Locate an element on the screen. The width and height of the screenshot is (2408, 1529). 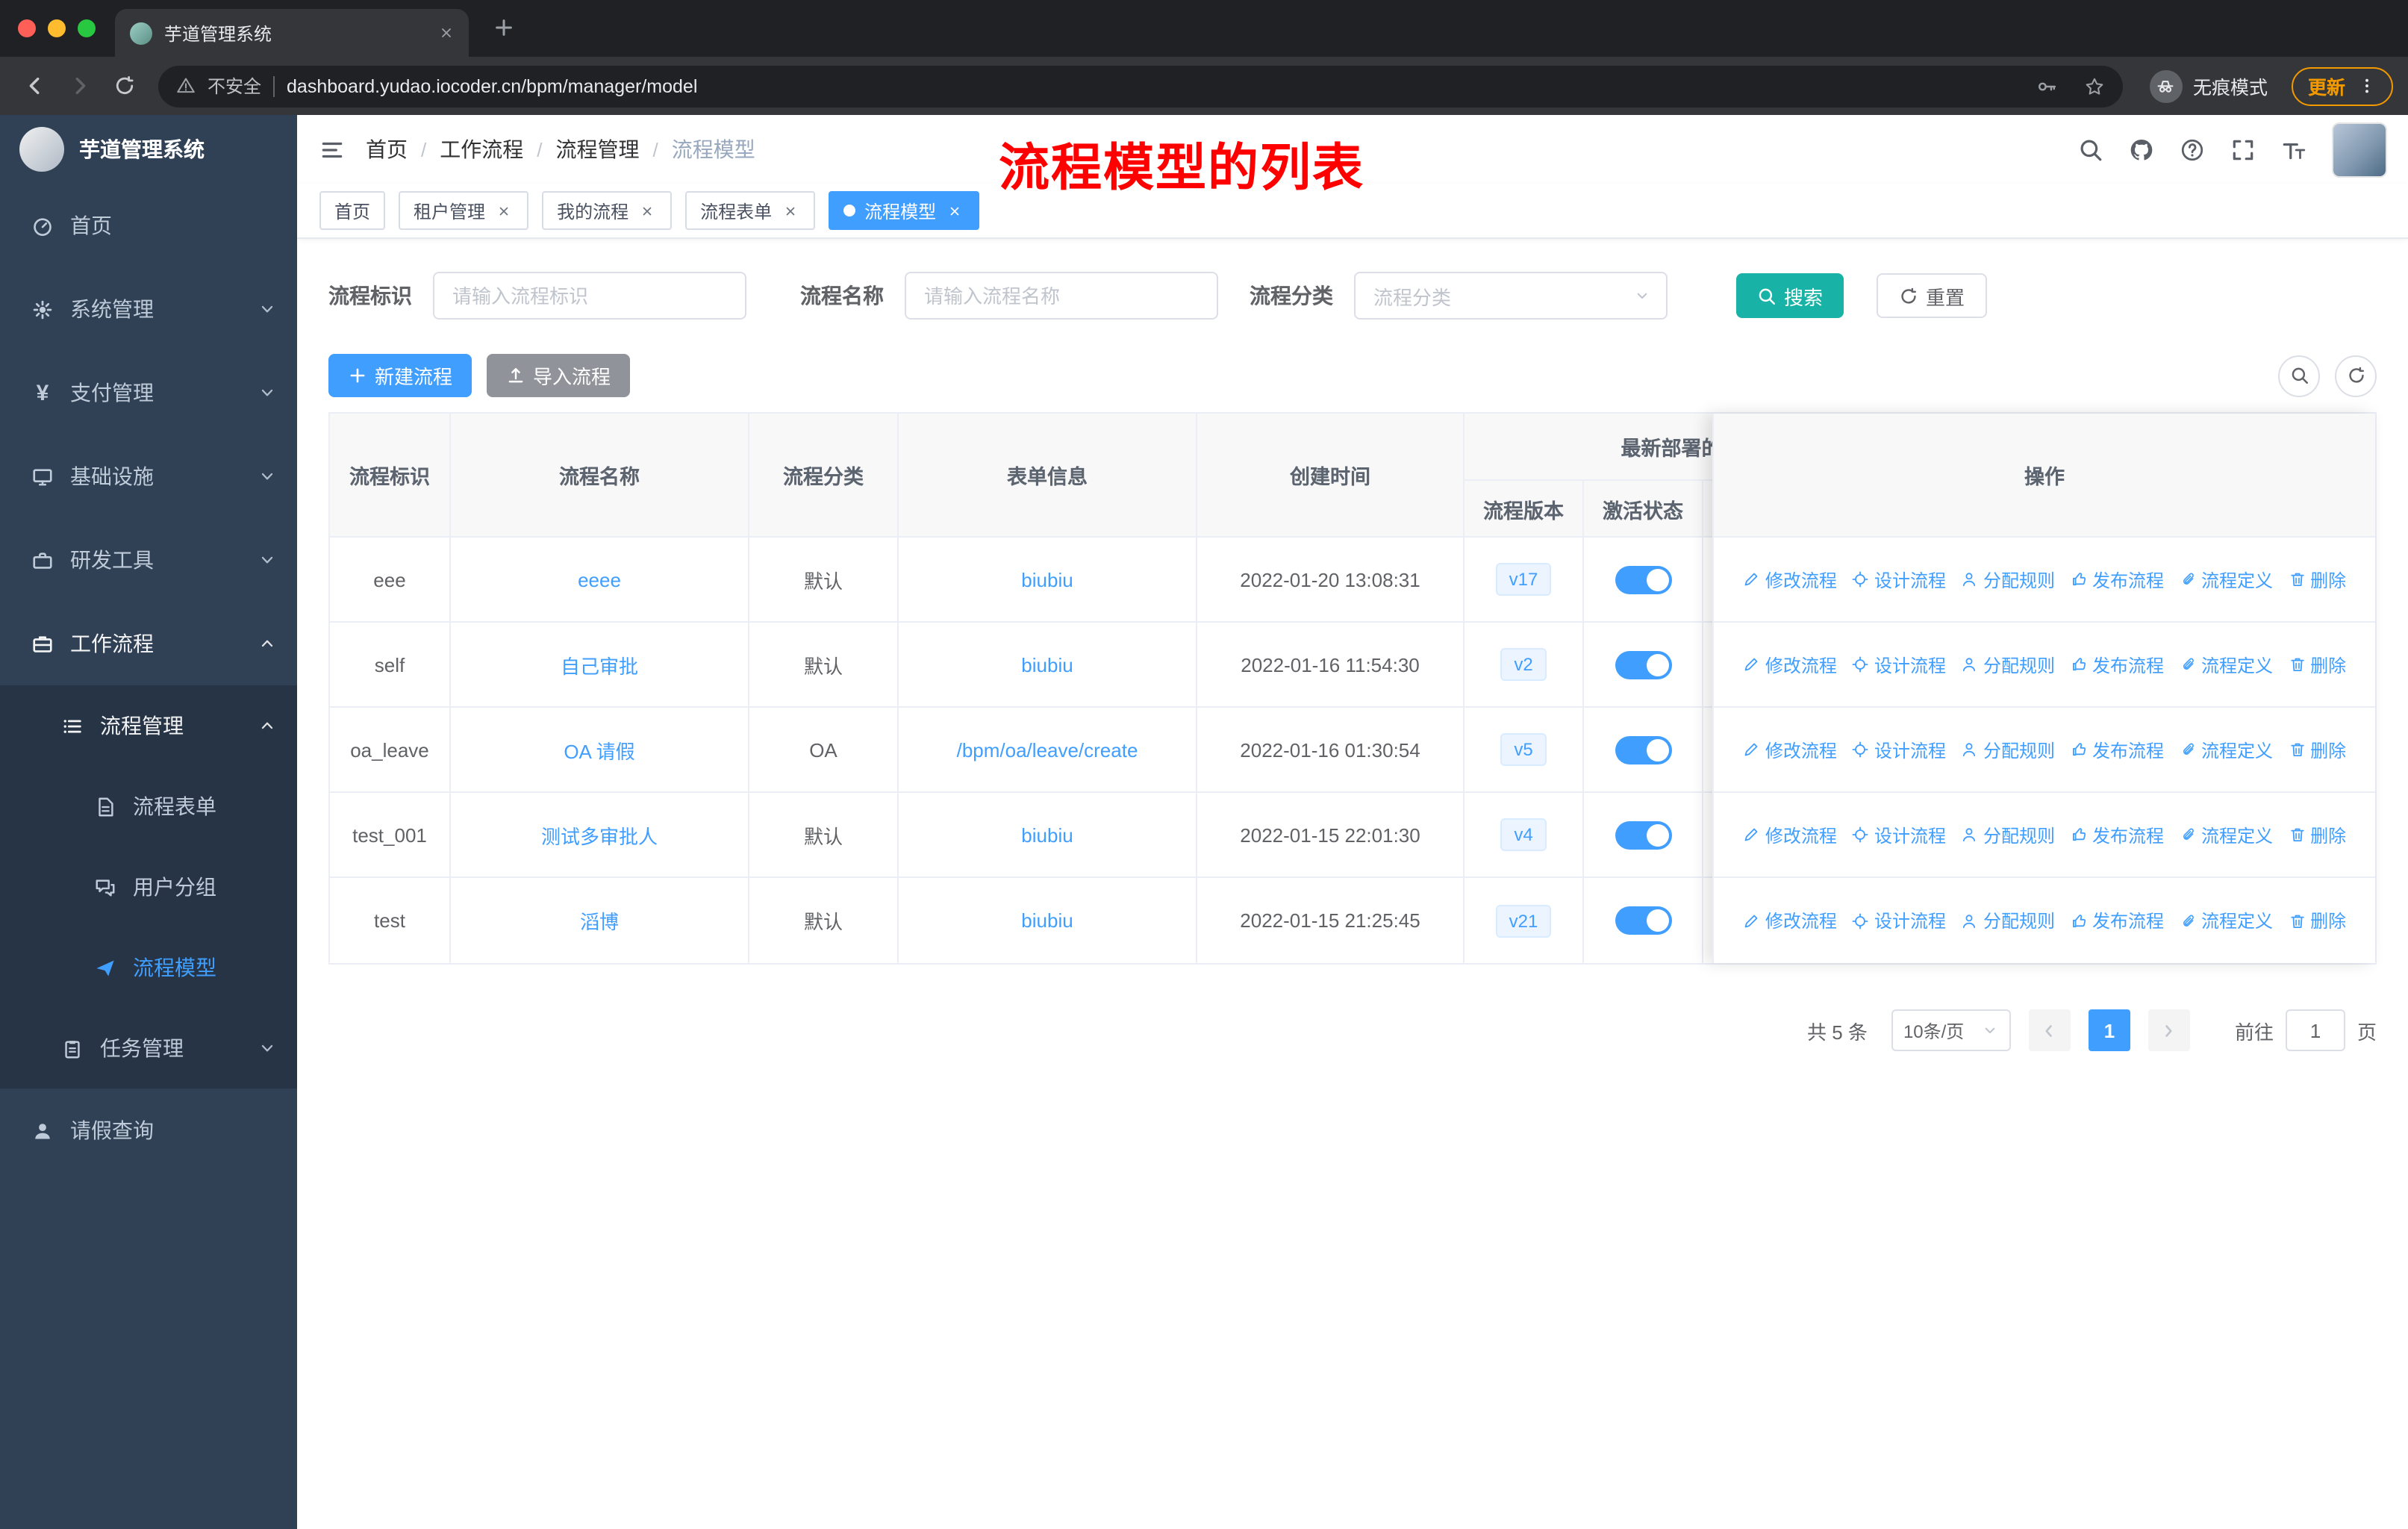
process-name-link: eeee is located at coordinates (599, 579).